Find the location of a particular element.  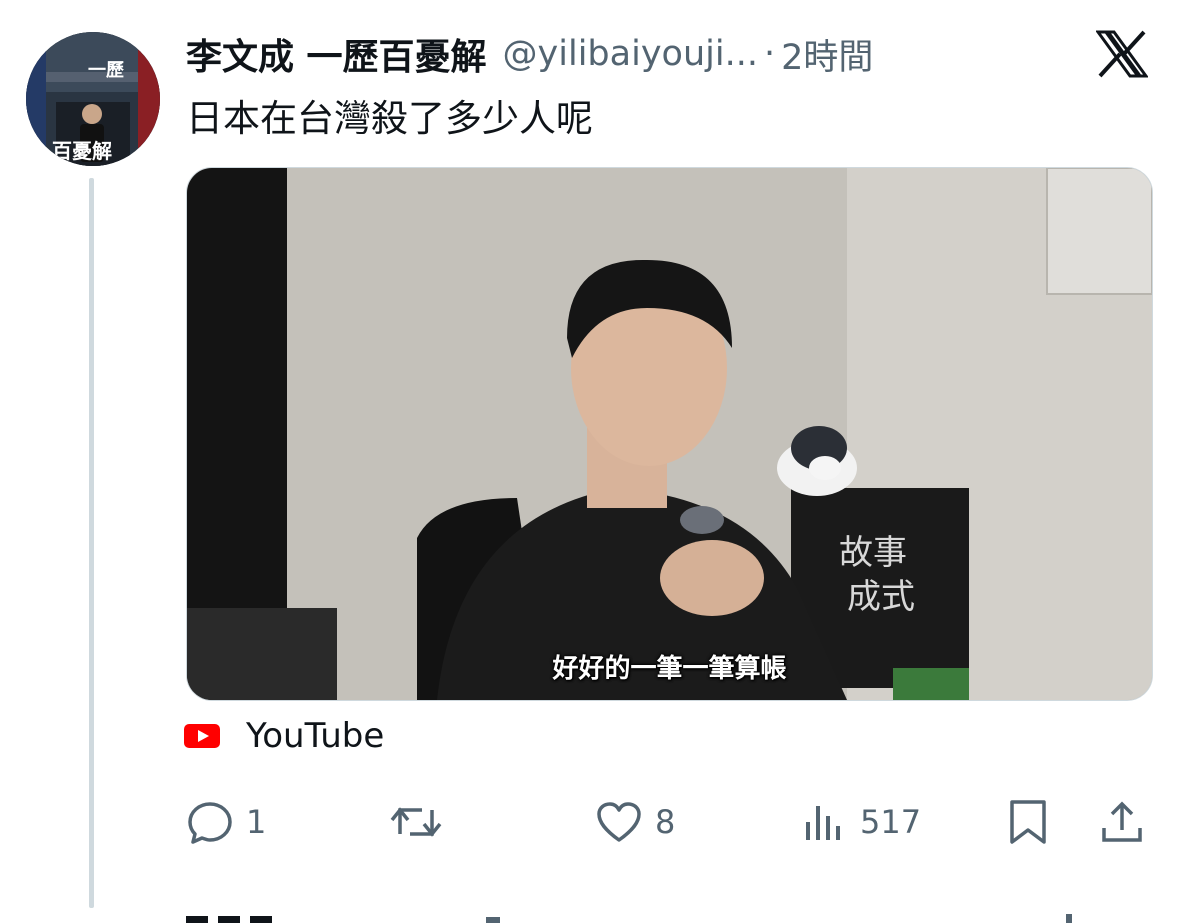

heart-icon is located at coordinates (619, 822).